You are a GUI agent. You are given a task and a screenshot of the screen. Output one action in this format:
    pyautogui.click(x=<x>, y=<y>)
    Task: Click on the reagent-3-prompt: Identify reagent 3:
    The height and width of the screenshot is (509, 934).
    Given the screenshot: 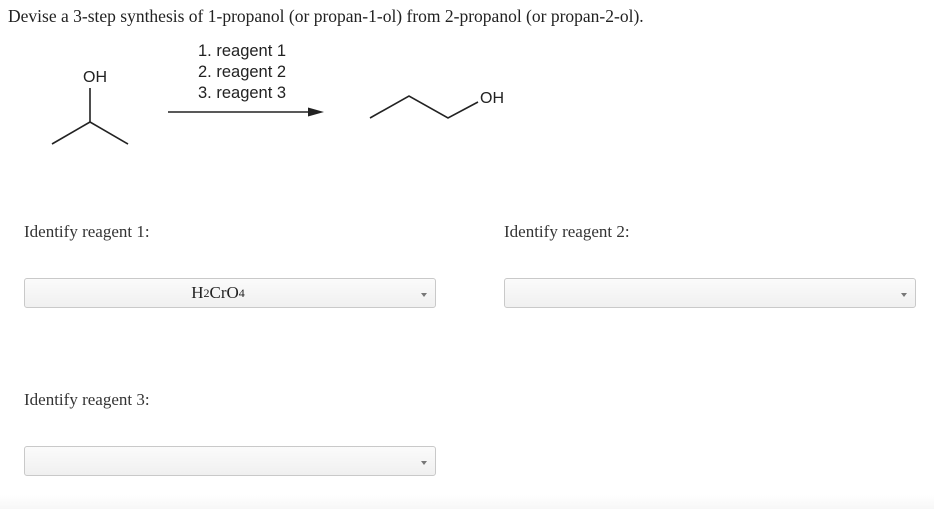 What is the action you would take?
    pyautogui.click(x=87, y=399)
    